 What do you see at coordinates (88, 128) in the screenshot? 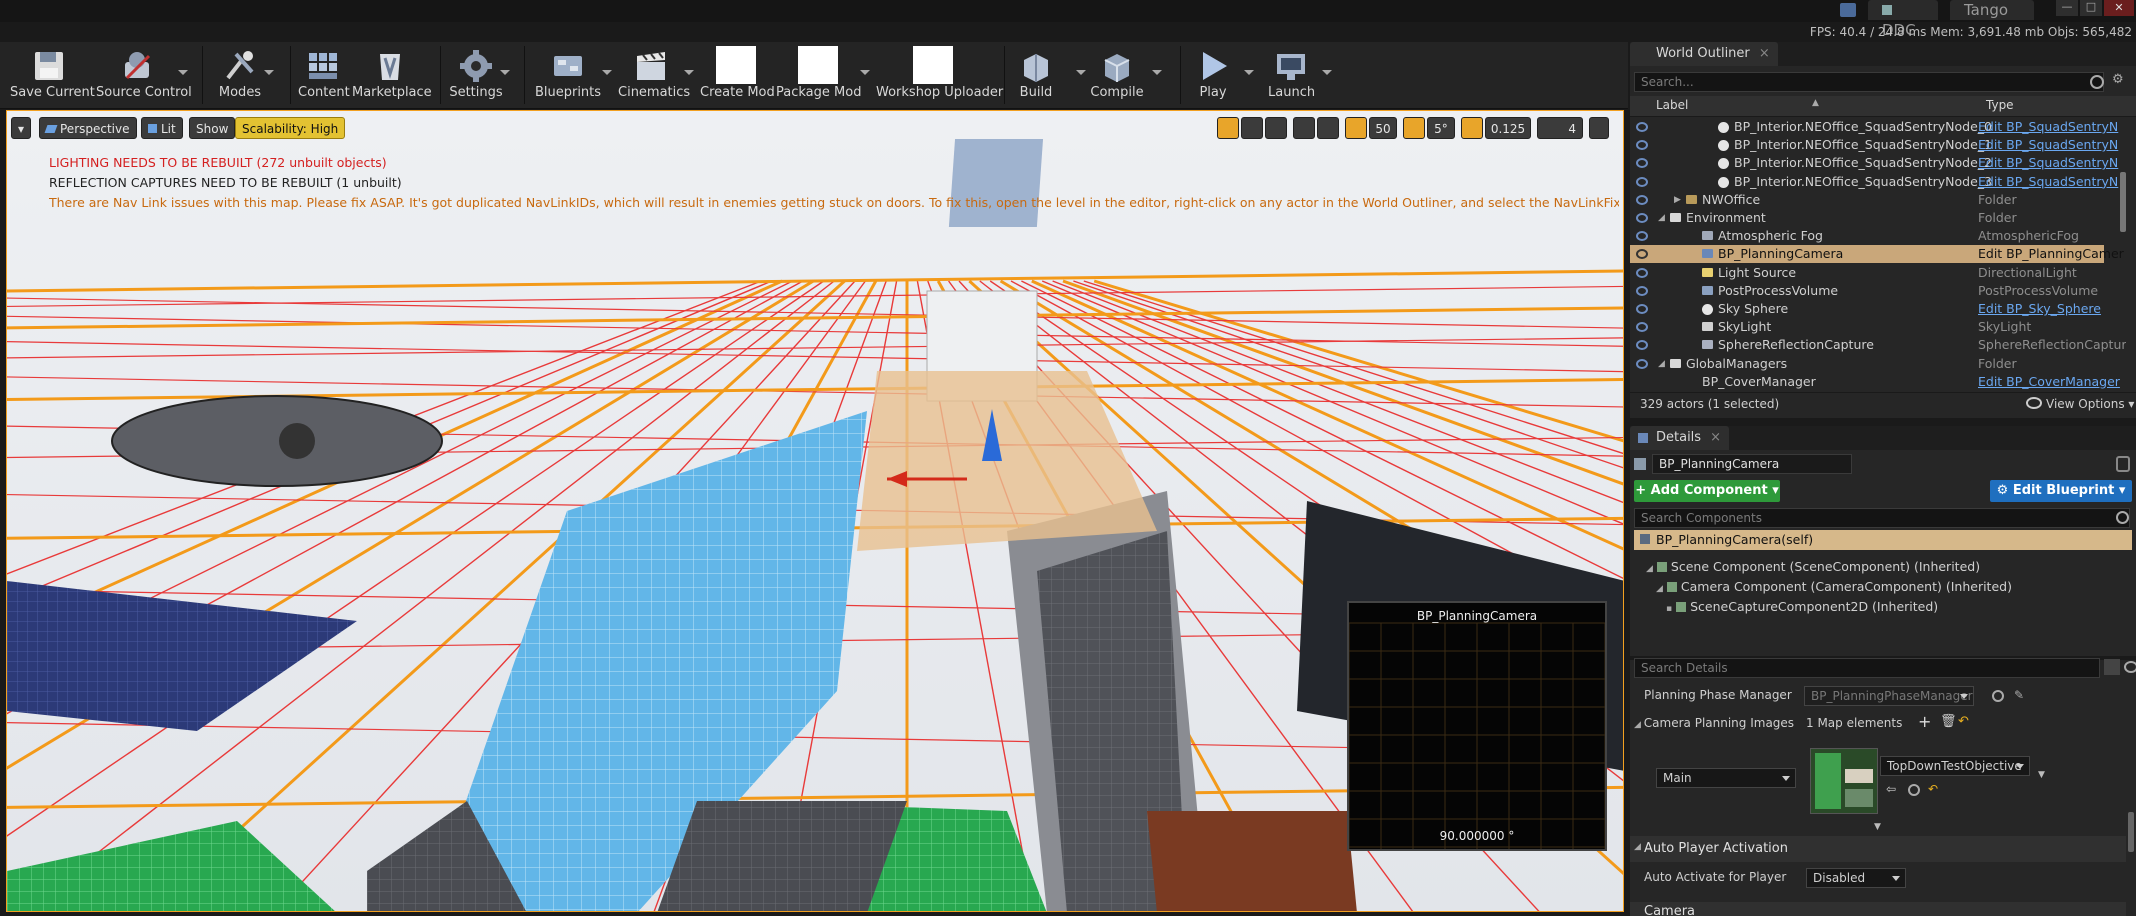
I see `view-mode-button: Perspective` at bounding box center [88, 128].